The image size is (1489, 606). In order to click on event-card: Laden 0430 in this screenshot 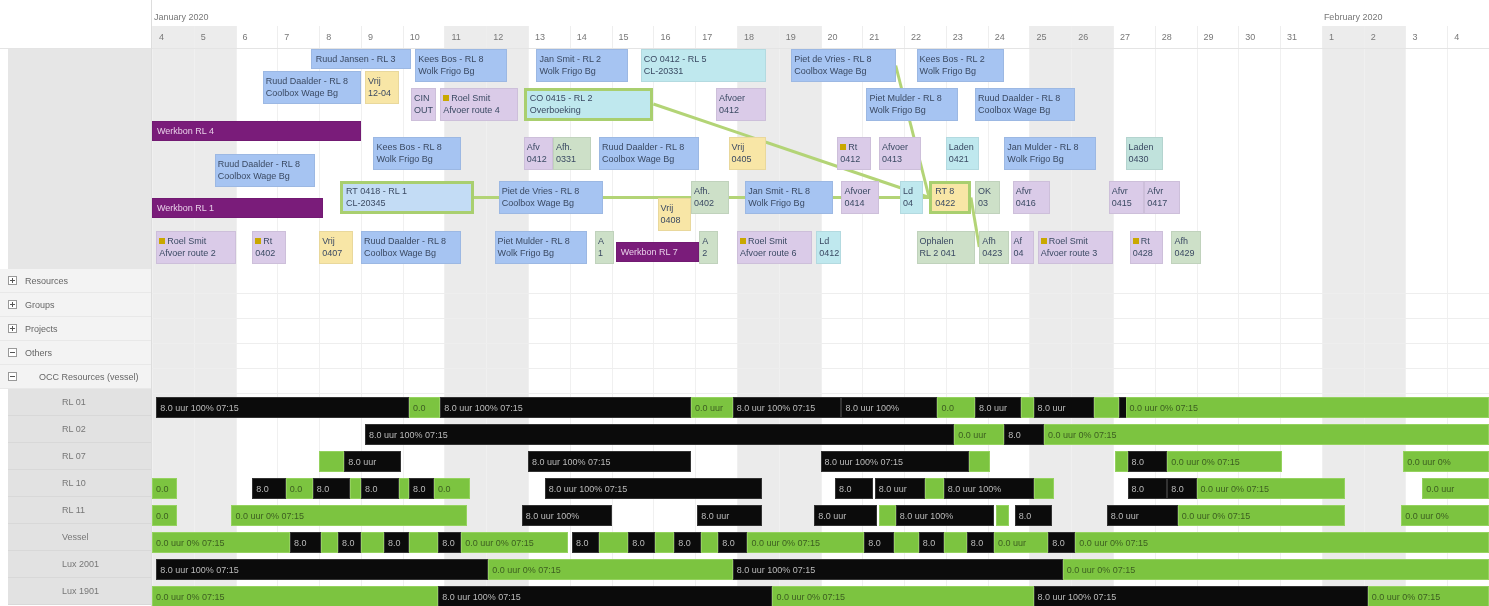, I will do `click(1144, 153)`.